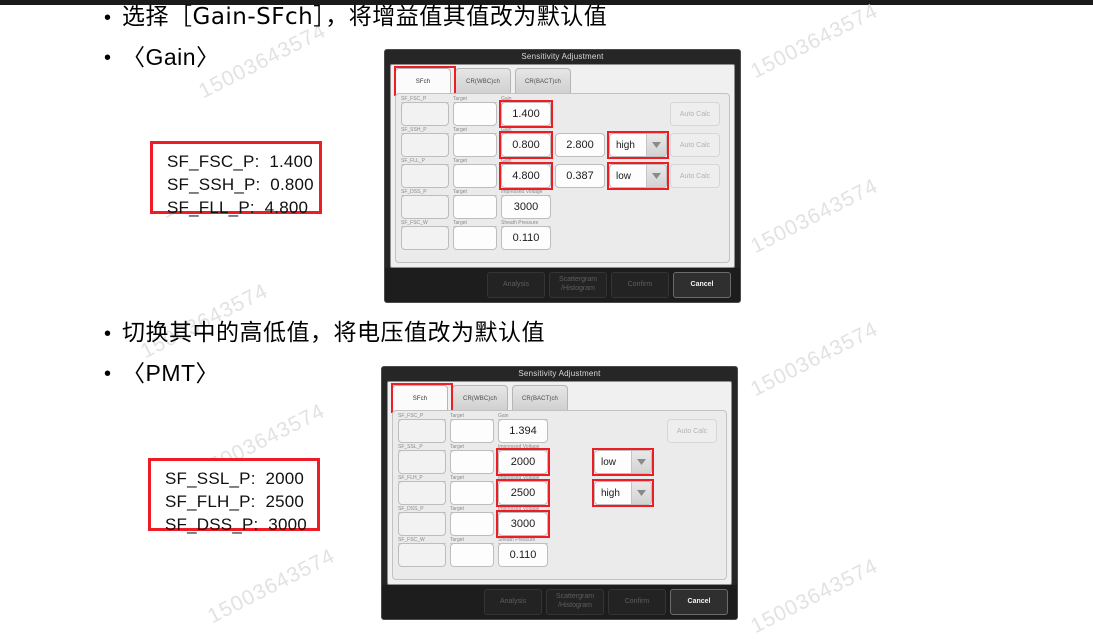 This screenshot has height=639, width=1093. I want to click on bullet-pmt-label: • 〈PMT〉, so click(161, 373).